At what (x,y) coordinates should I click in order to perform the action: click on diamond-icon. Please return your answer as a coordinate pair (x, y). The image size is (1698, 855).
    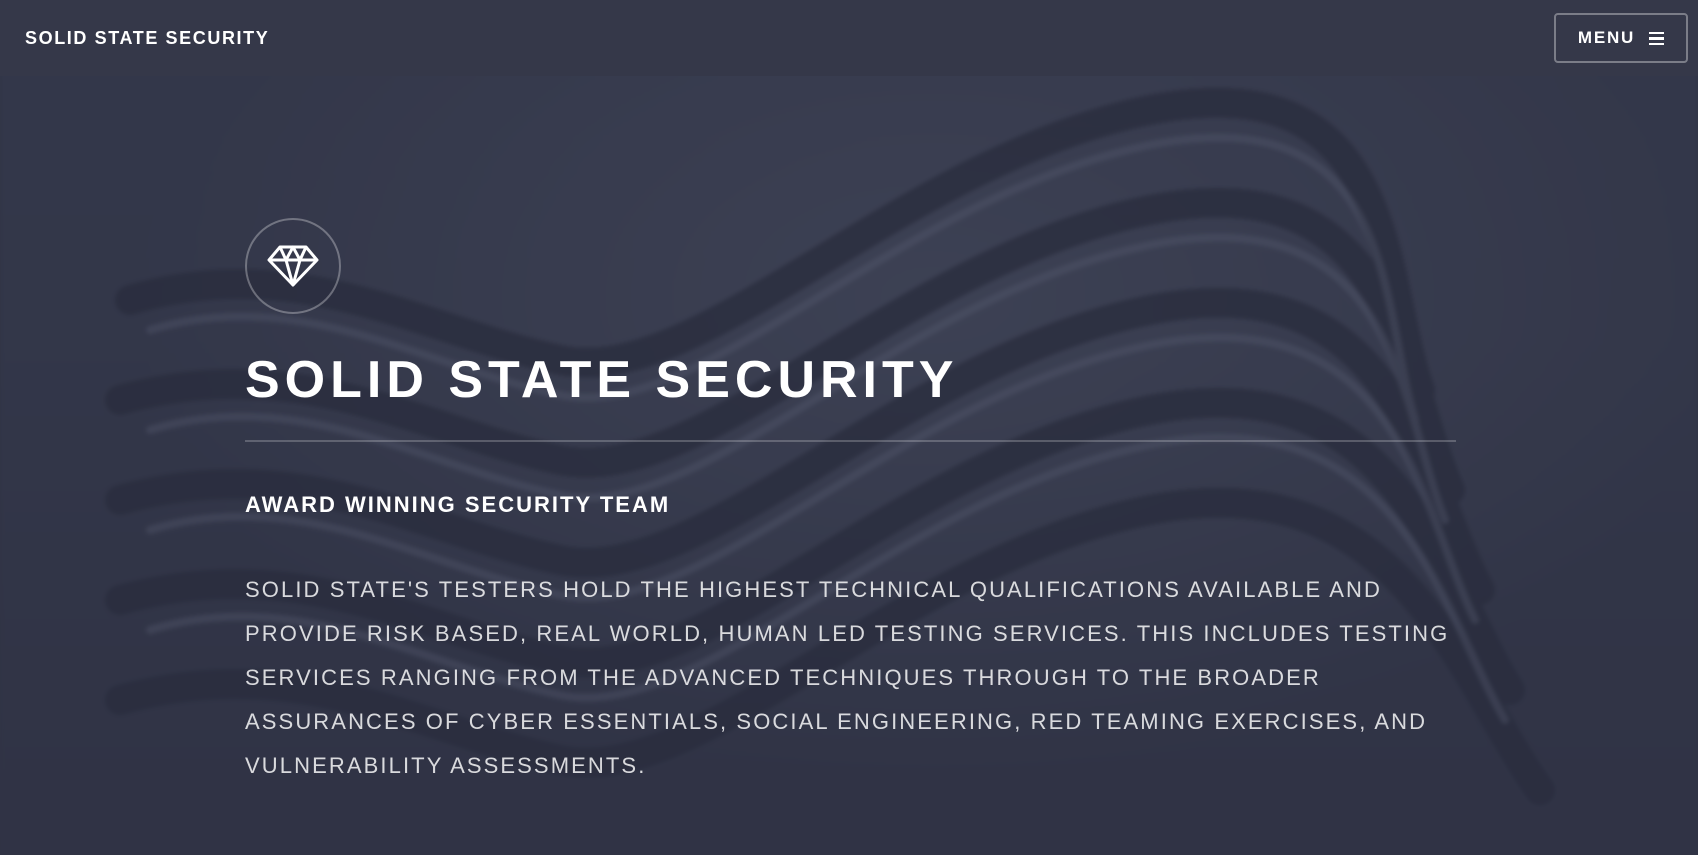
    Looking at the image, I should click on (293, 266).